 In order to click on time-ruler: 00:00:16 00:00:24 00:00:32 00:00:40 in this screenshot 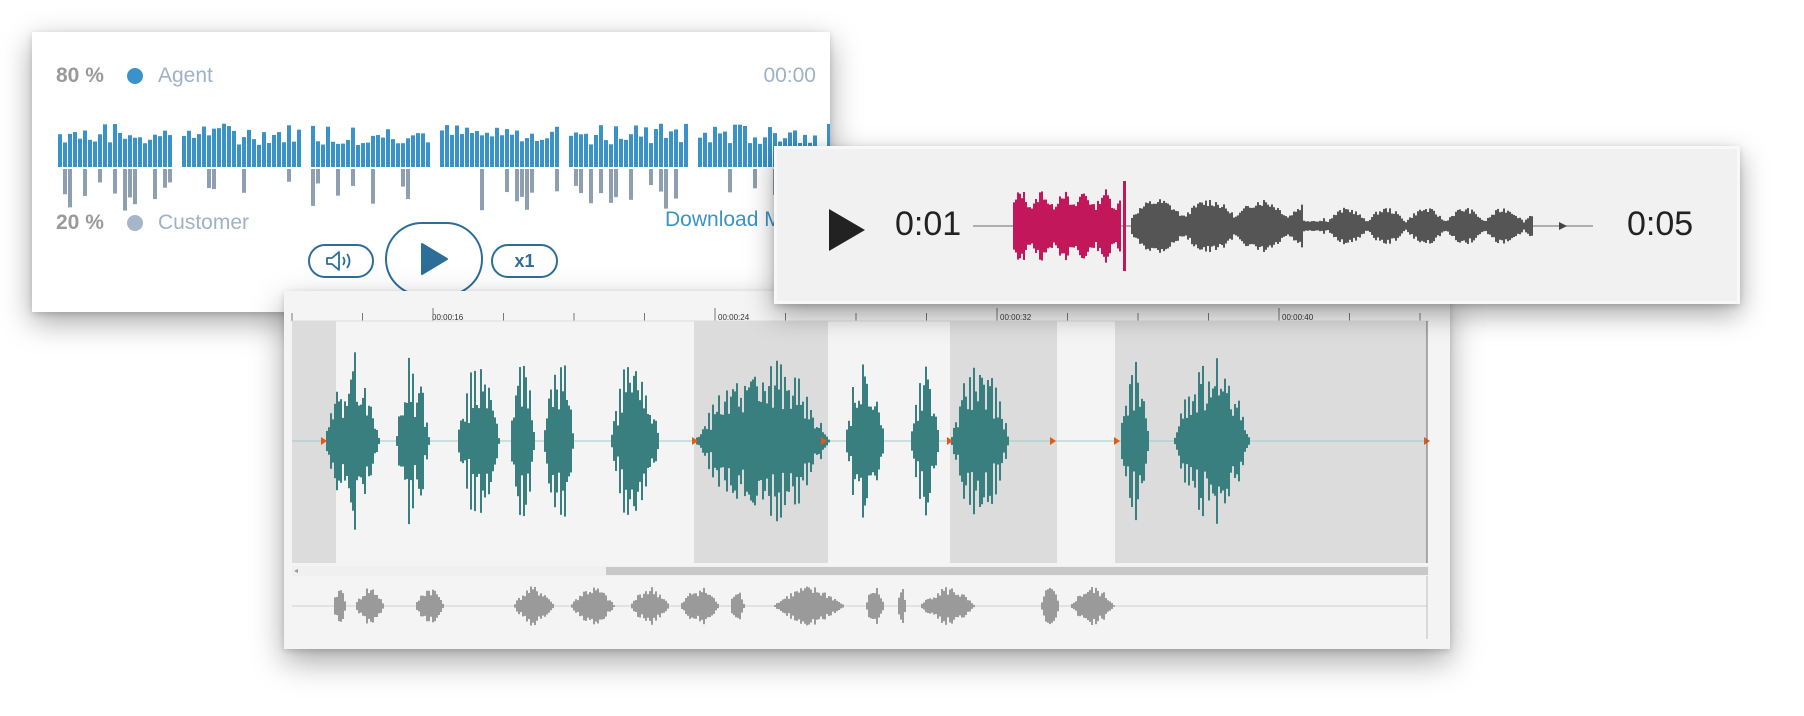, I will do `click(870, 315)`.